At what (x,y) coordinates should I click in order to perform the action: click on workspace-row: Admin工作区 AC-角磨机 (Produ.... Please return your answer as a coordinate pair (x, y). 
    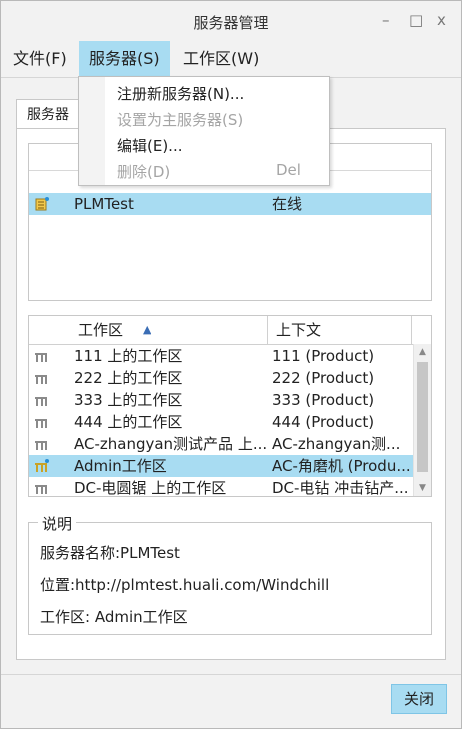
    Looking at the image, I should click on (221, 466).